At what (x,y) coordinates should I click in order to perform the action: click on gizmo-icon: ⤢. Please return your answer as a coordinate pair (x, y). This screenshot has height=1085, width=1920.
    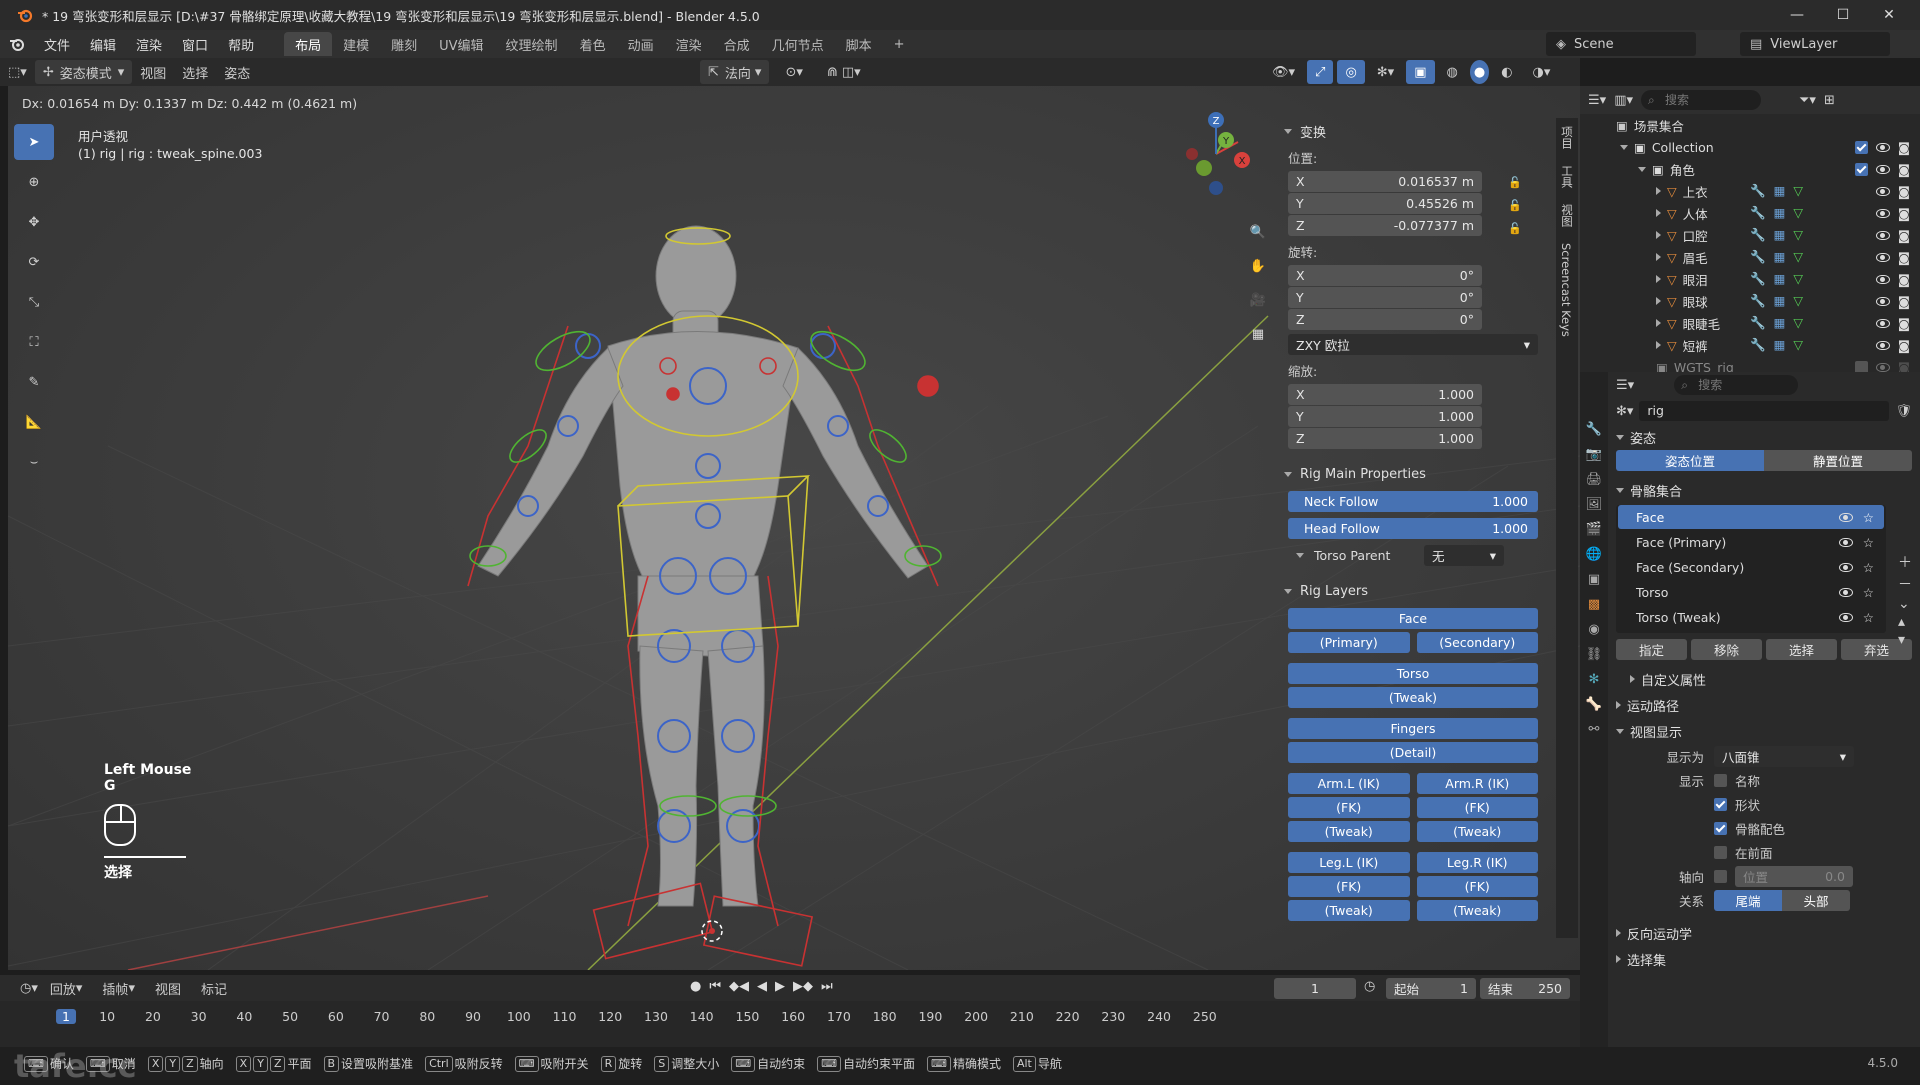
    Looking at the image, I should click on (1320, 72).